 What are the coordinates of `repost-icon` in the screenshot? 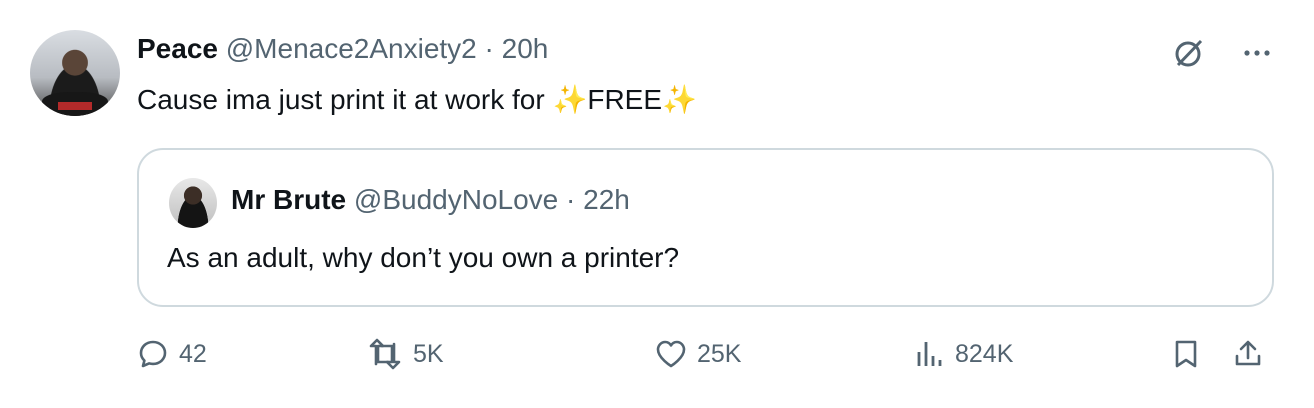 It's located at (385, 354).